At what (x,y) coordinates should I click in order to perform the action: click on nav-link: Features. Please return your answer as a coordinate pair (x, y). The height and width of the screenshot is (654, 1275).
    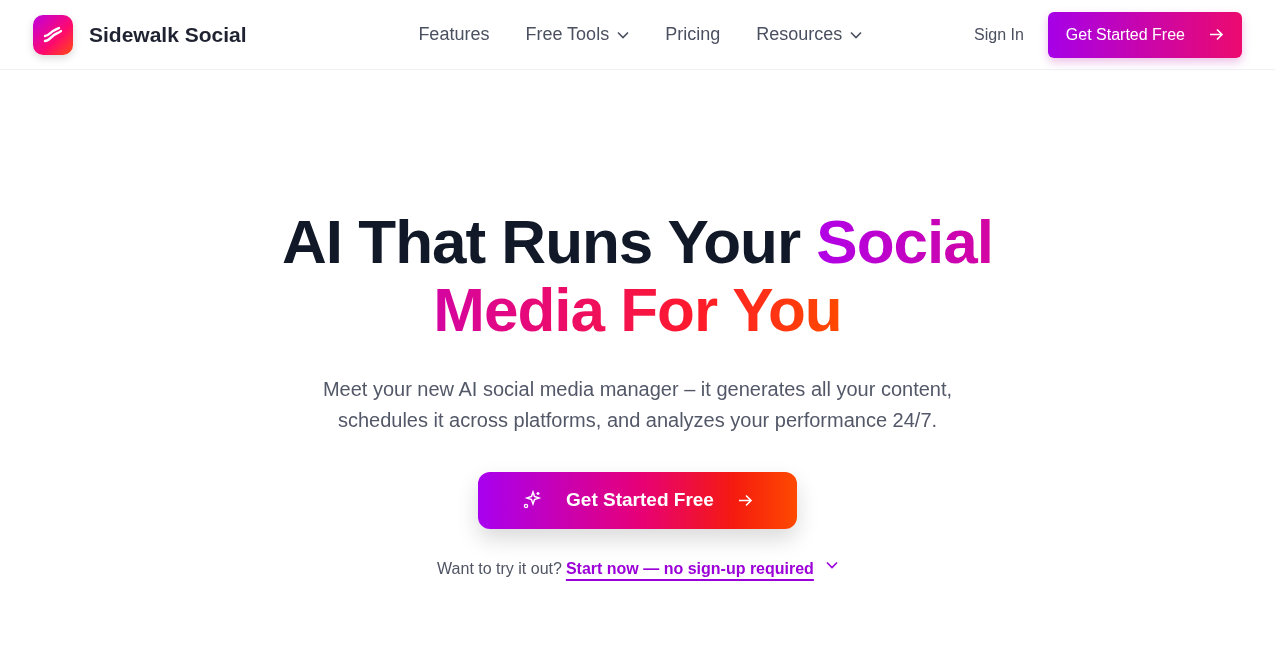
    Looking at the image, I should click on (454, 34).